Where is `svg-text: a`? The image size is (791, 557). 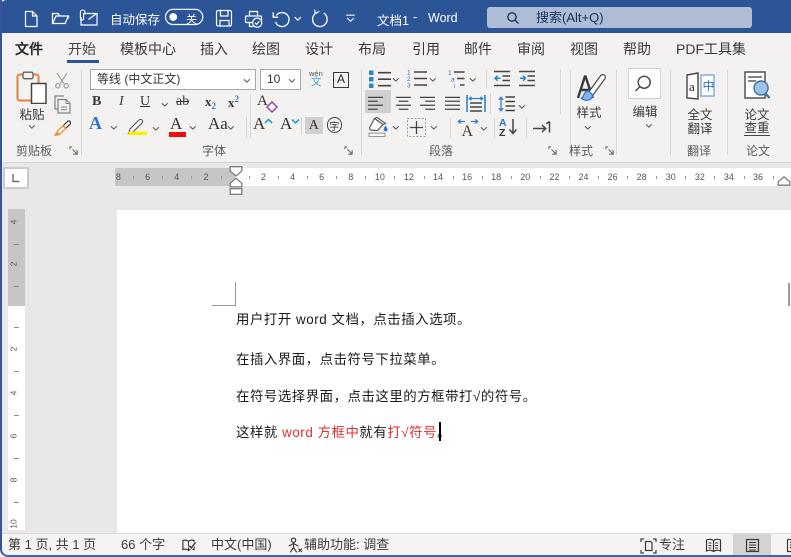 svg-text: a is located at coordinates (692, 86).